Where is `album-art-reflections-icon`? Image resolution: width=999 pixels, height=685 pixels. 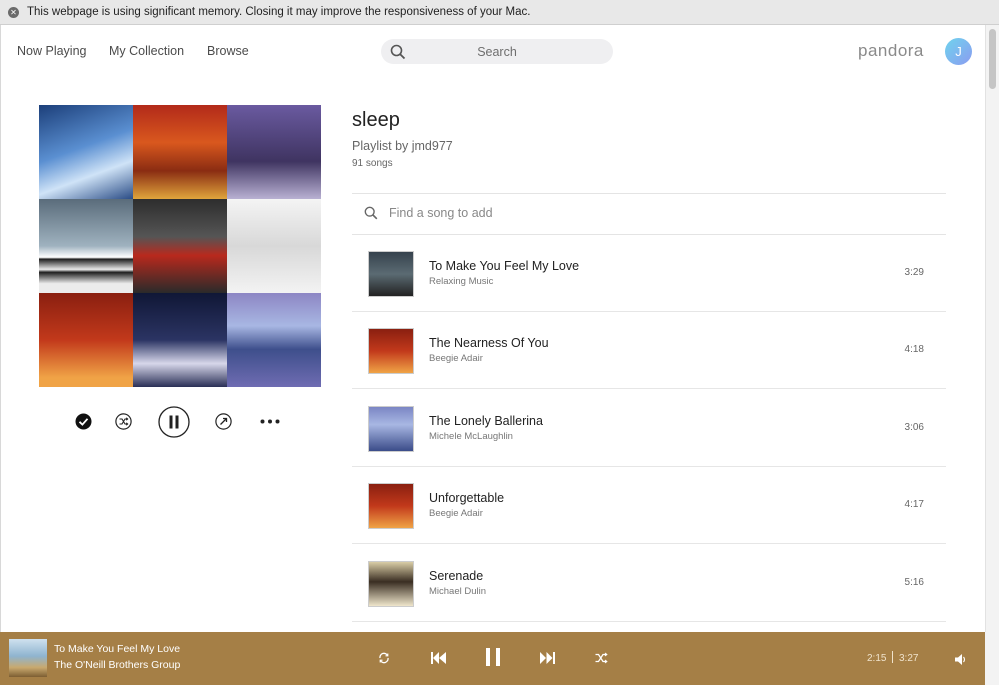 album-art-reflections-icon is located at coordinates (274, 340).